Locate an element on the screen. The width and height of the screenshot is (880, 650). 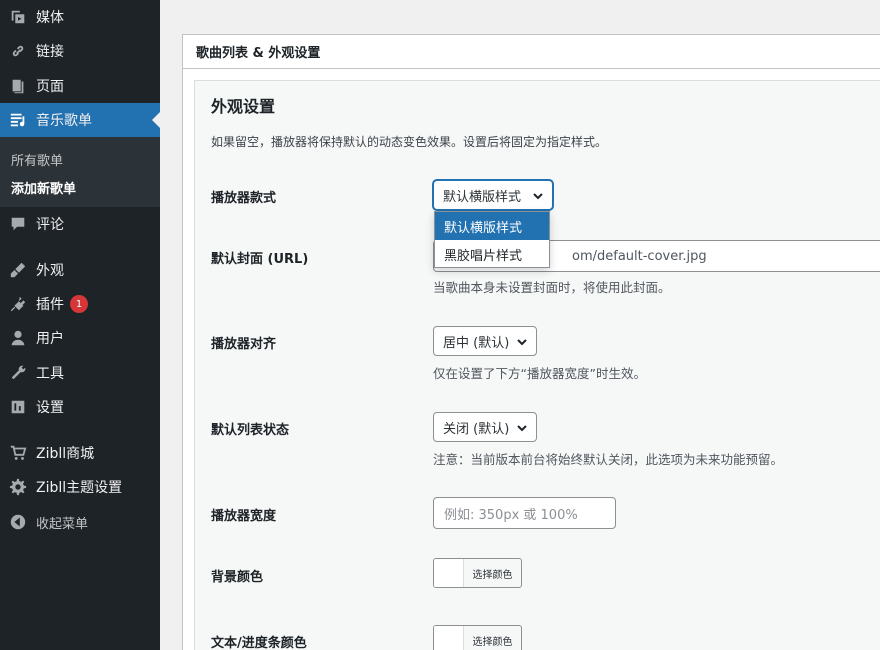
text-color-label: 文本/进度条颜色 is located at coordinates (259, 643).